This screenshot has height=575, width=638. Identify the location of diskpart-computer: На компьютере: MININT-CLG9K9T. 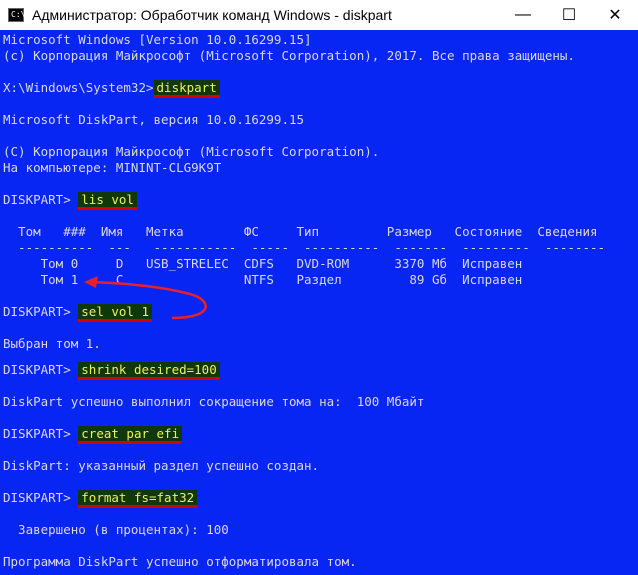
(112, 167).